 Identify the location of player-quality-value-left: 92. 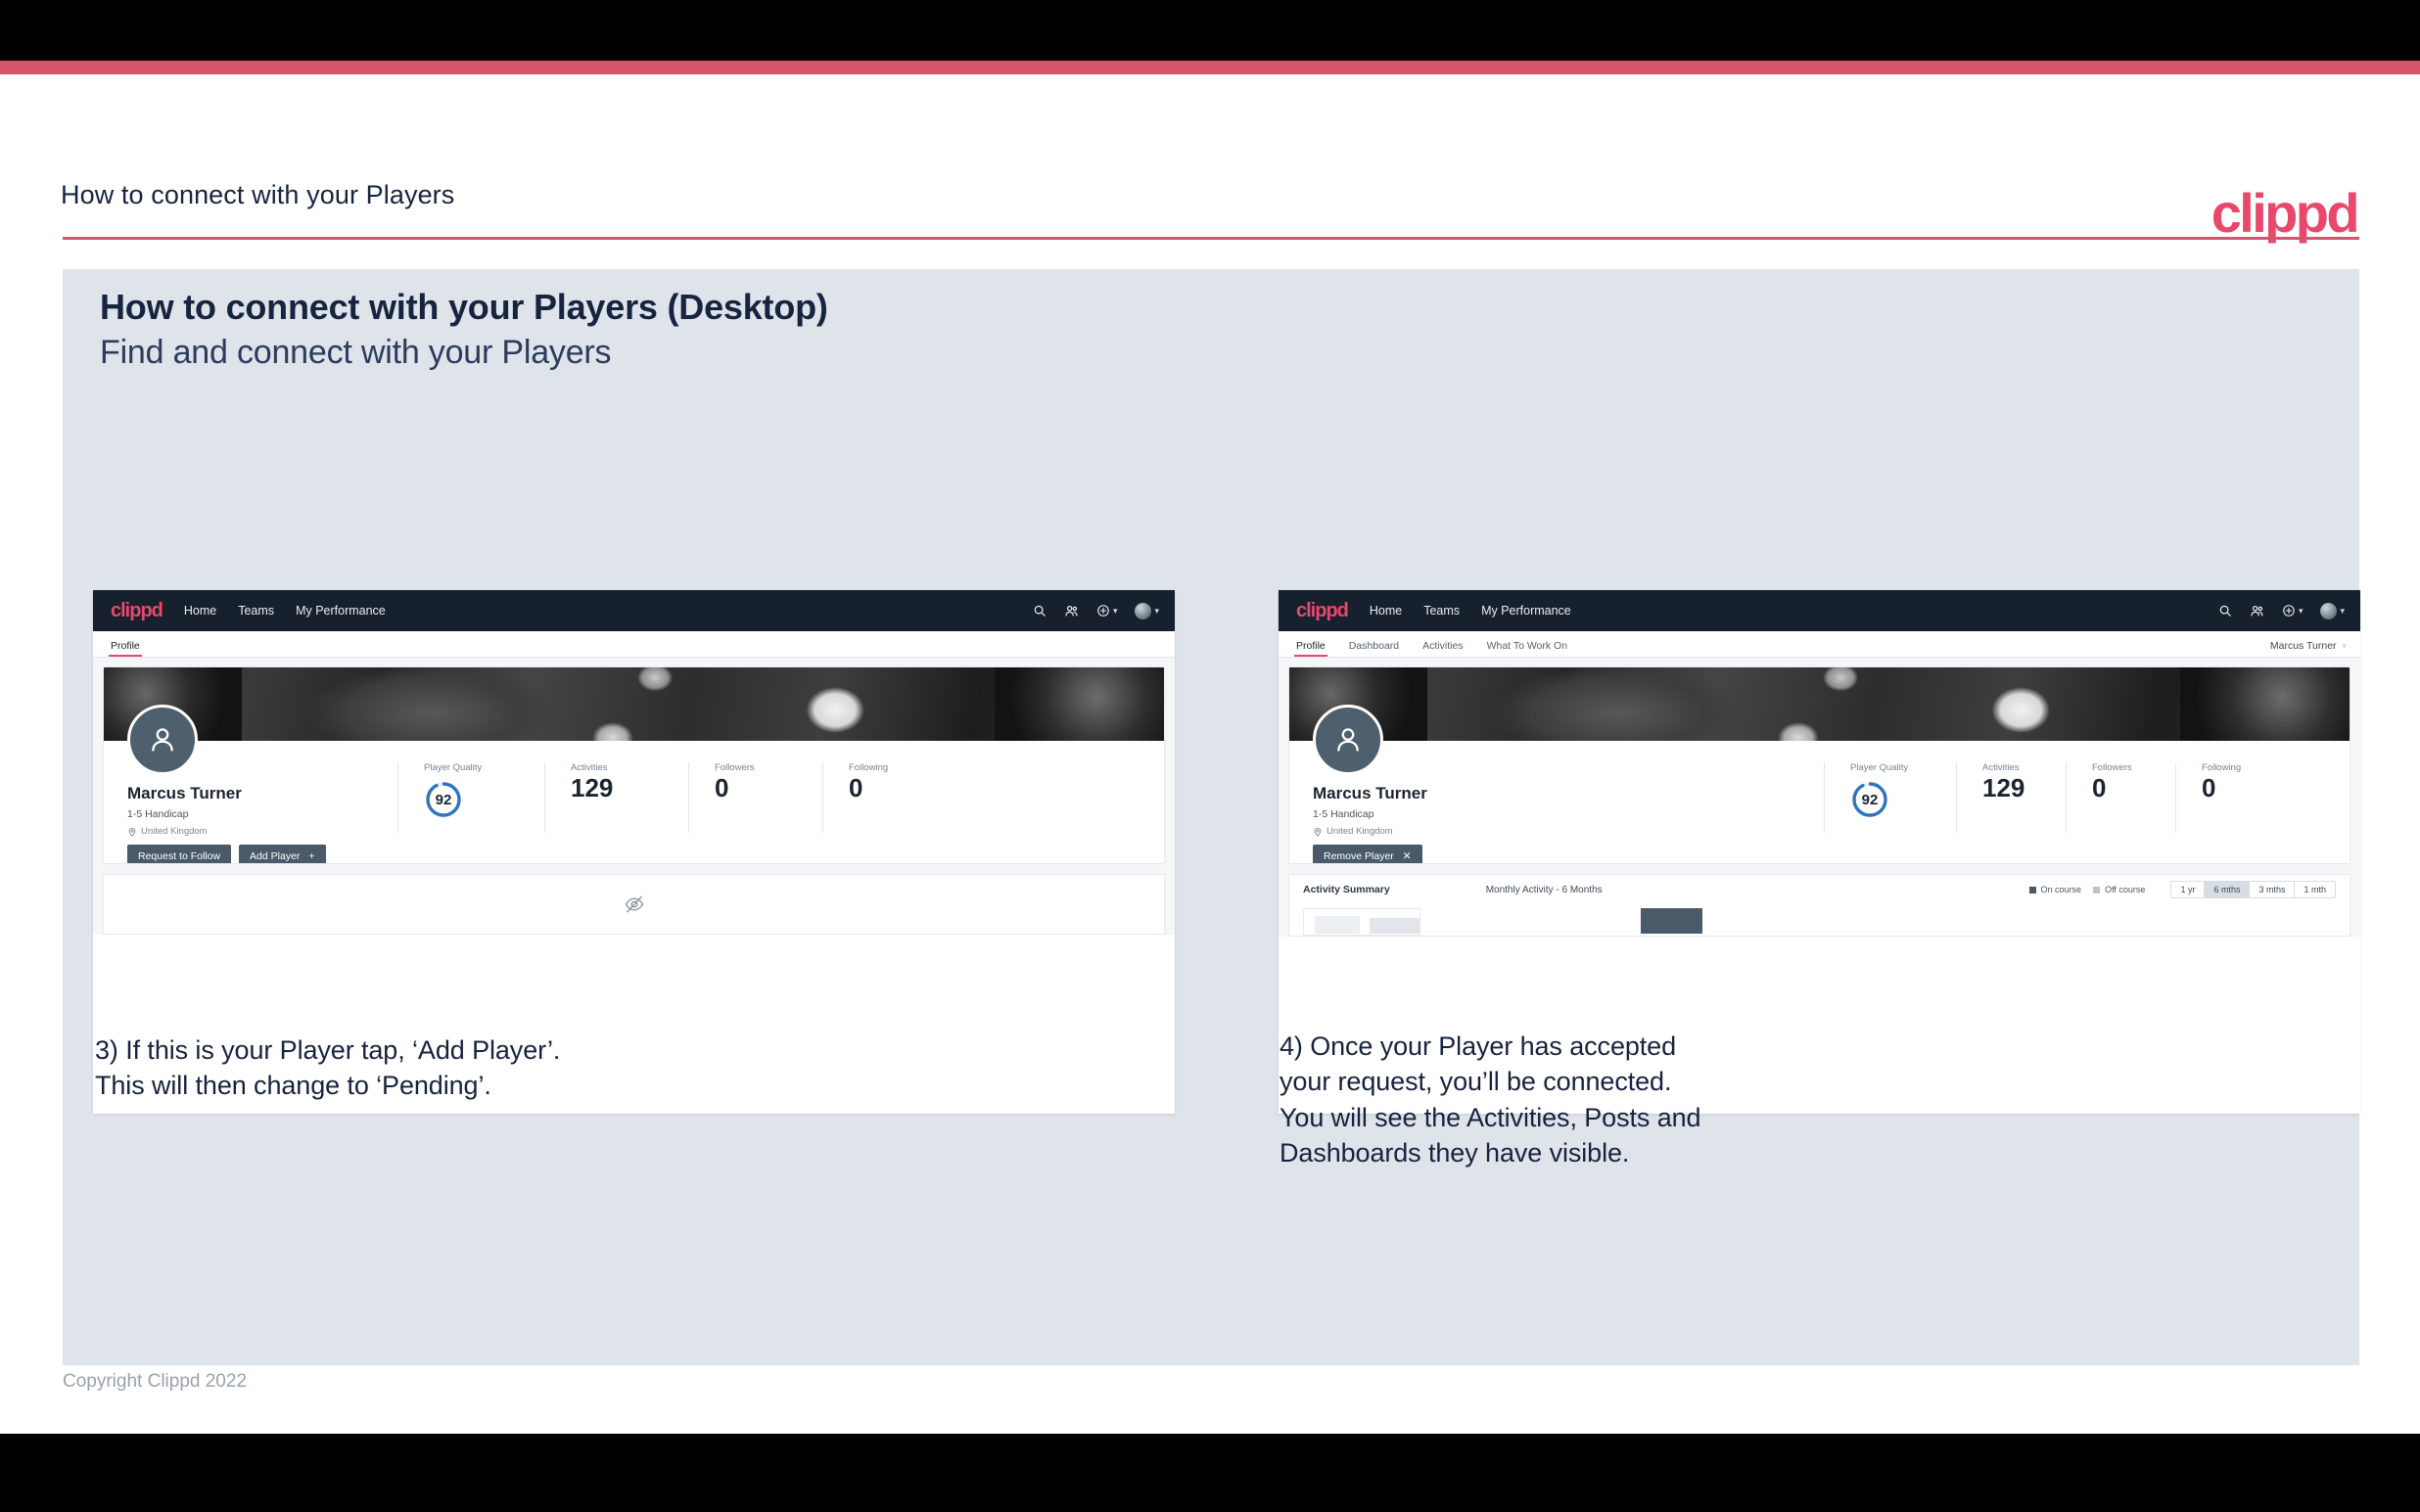
(443, 799).